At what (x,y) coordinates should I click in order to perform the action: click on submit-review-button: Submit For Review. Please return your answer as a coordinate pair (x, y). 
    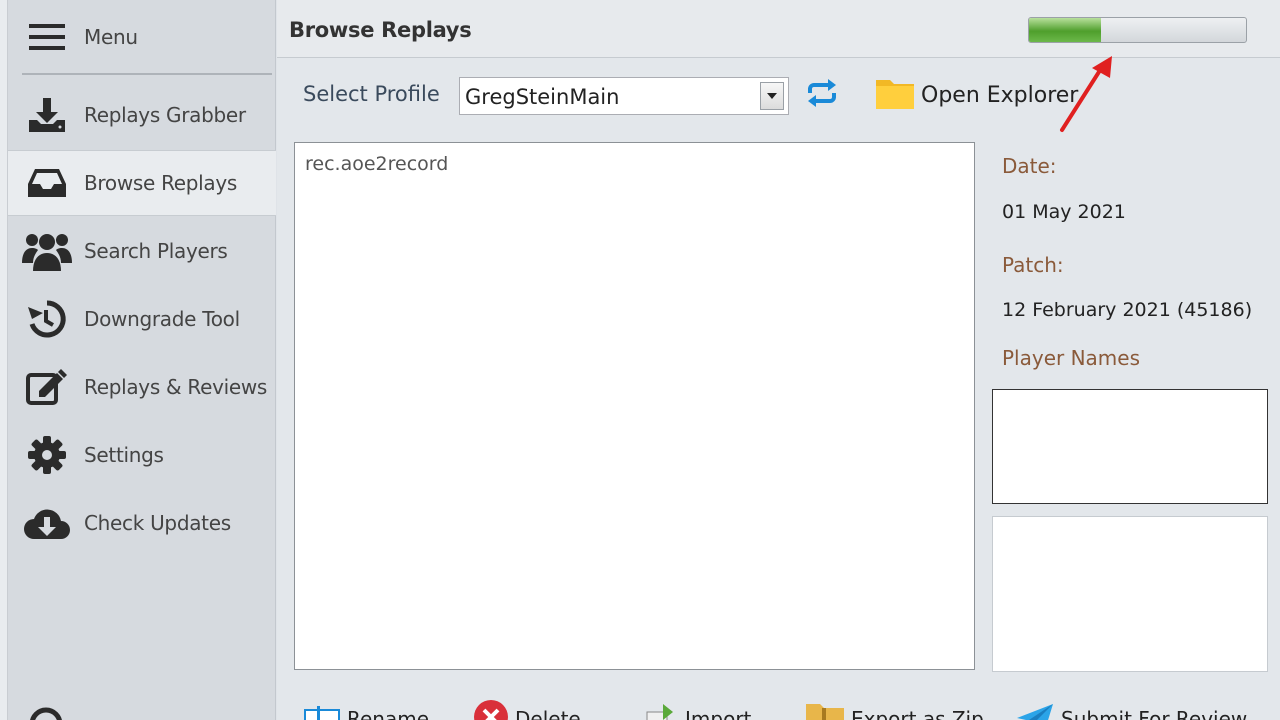
    Looking at the image, I should click on (1131, 712).